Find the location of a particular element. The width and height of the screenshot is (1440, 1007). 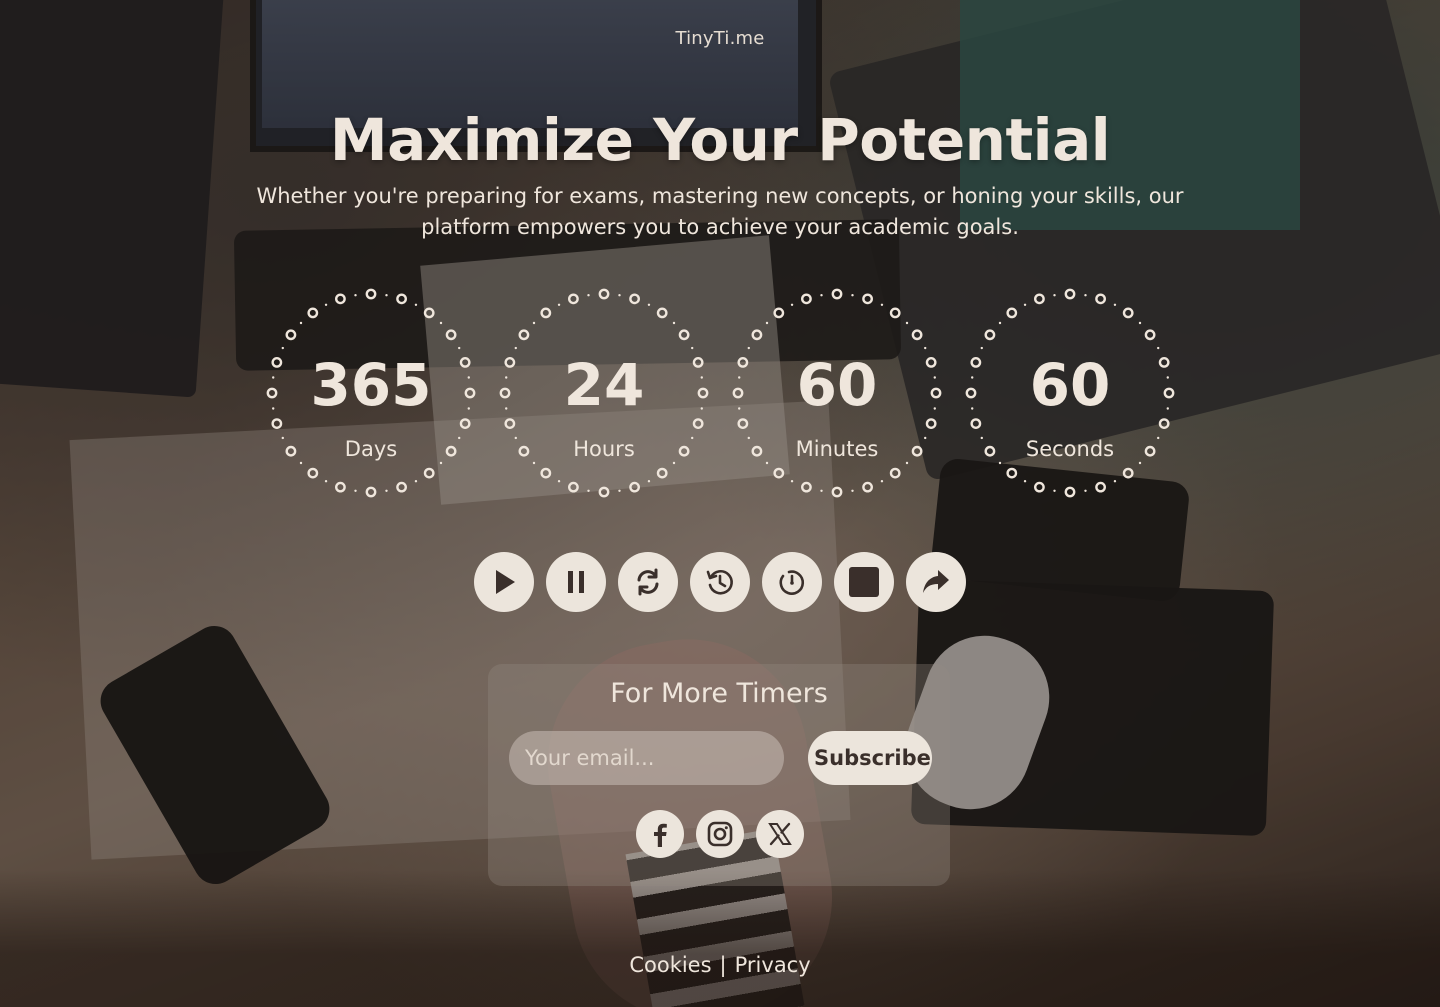

days-value: 365 is located at coordinates (371, 385).